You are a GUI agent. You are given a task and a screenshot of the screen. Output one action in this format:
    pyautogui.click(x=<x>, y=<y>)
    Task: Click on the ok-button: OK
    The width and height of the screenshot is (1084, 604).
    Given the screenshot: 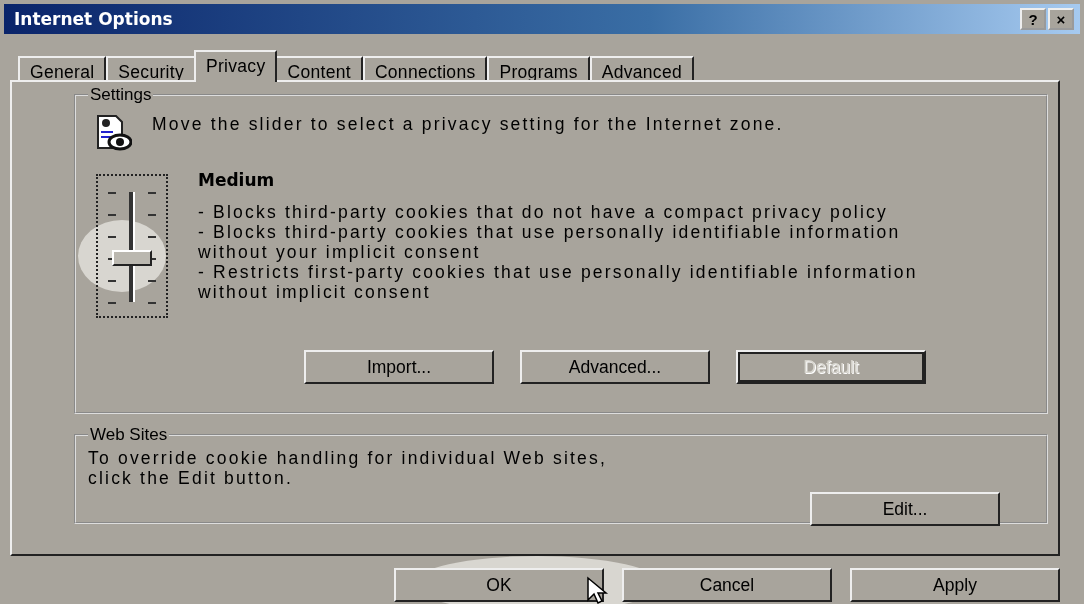 What is the action you would take?
    pyautogui.click(x=499, y=585)
    